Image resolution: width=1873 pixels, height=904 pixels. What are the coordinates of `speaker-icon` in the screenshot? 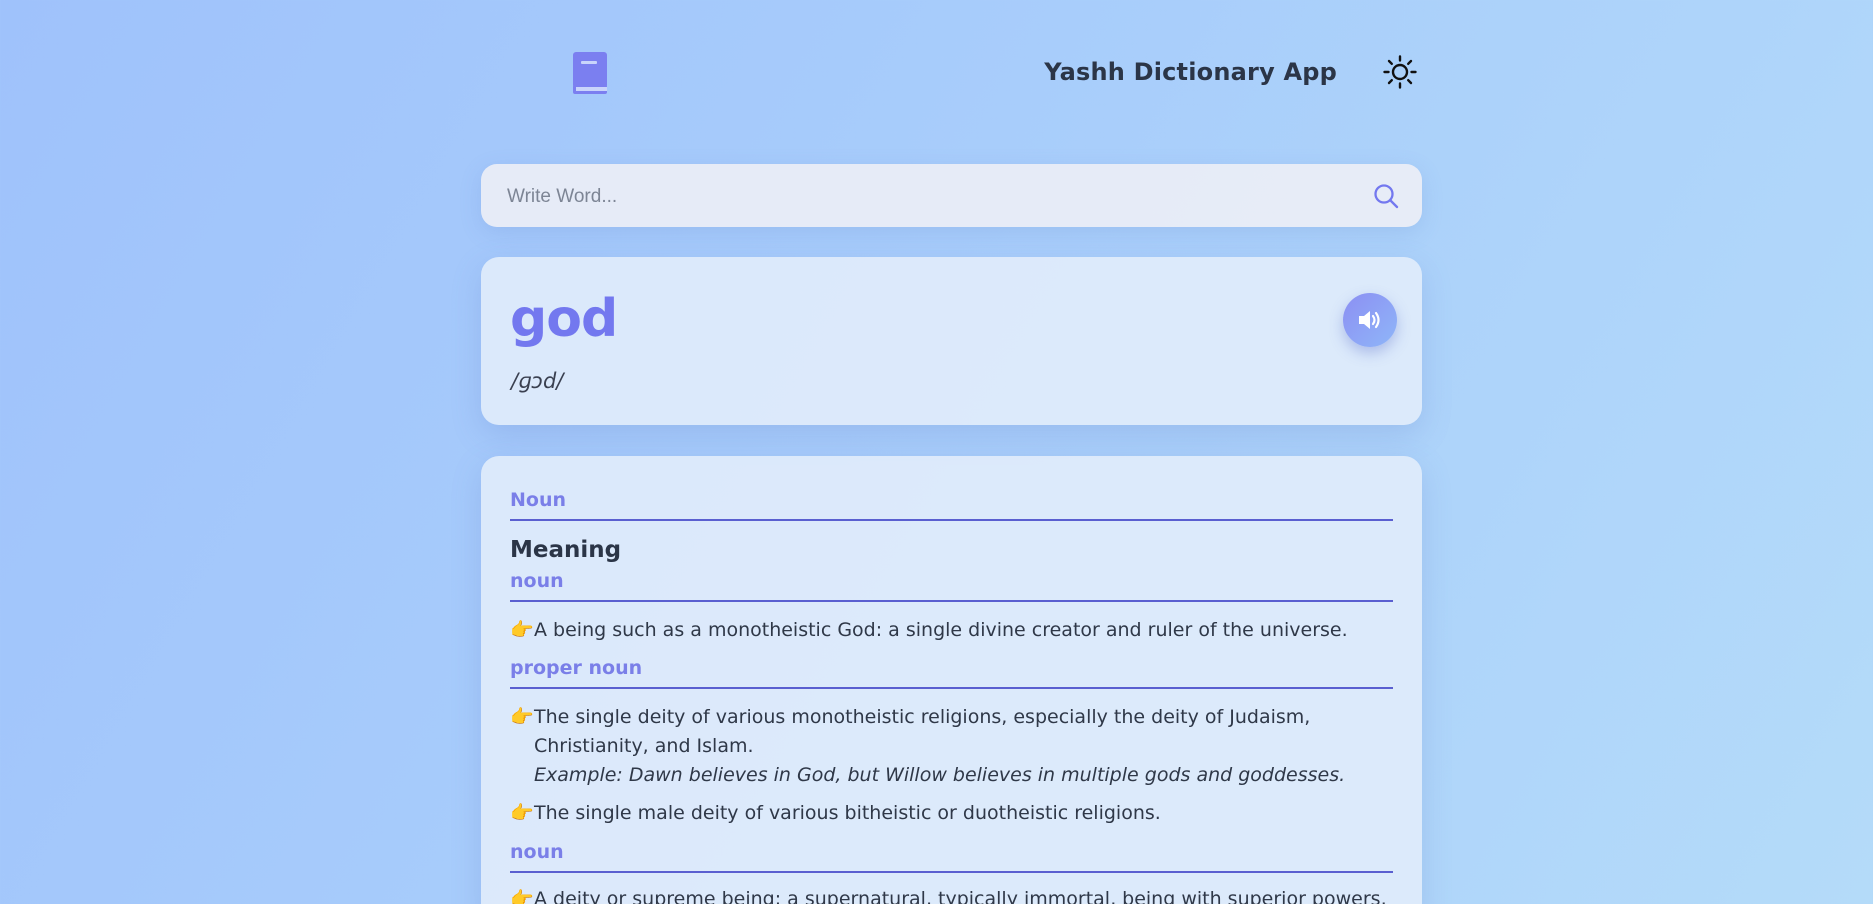 It's located at (1369, 320).